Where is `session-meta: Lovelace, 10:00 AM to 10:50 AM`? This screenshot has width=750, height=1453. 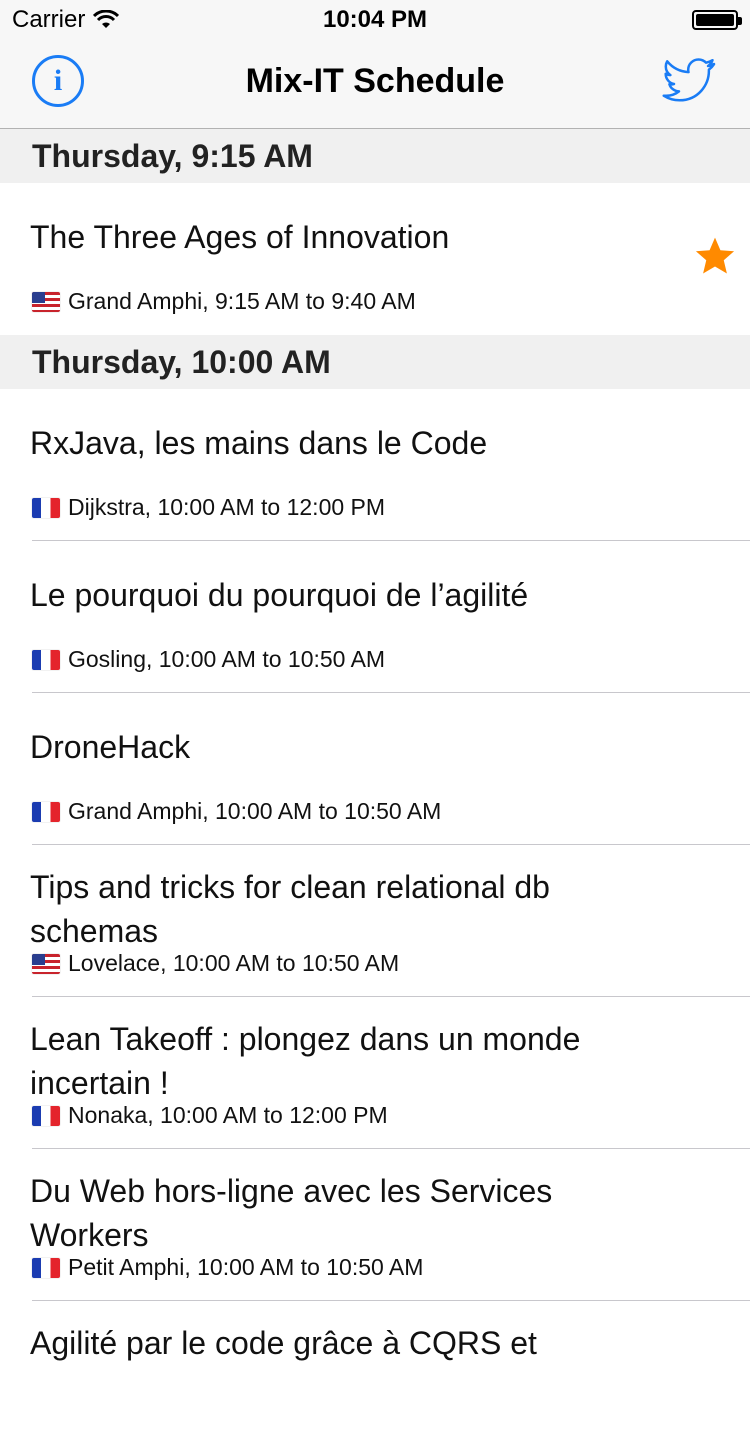
session-meta: Lovelace, 10:00 AM to 10:50 AM is located at coordinates (215, 963).